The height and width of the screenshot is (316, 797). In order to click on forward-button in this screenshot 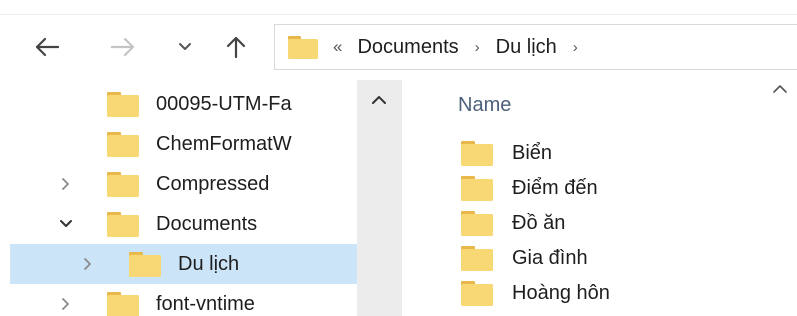, I will do `click(123, 47)`.